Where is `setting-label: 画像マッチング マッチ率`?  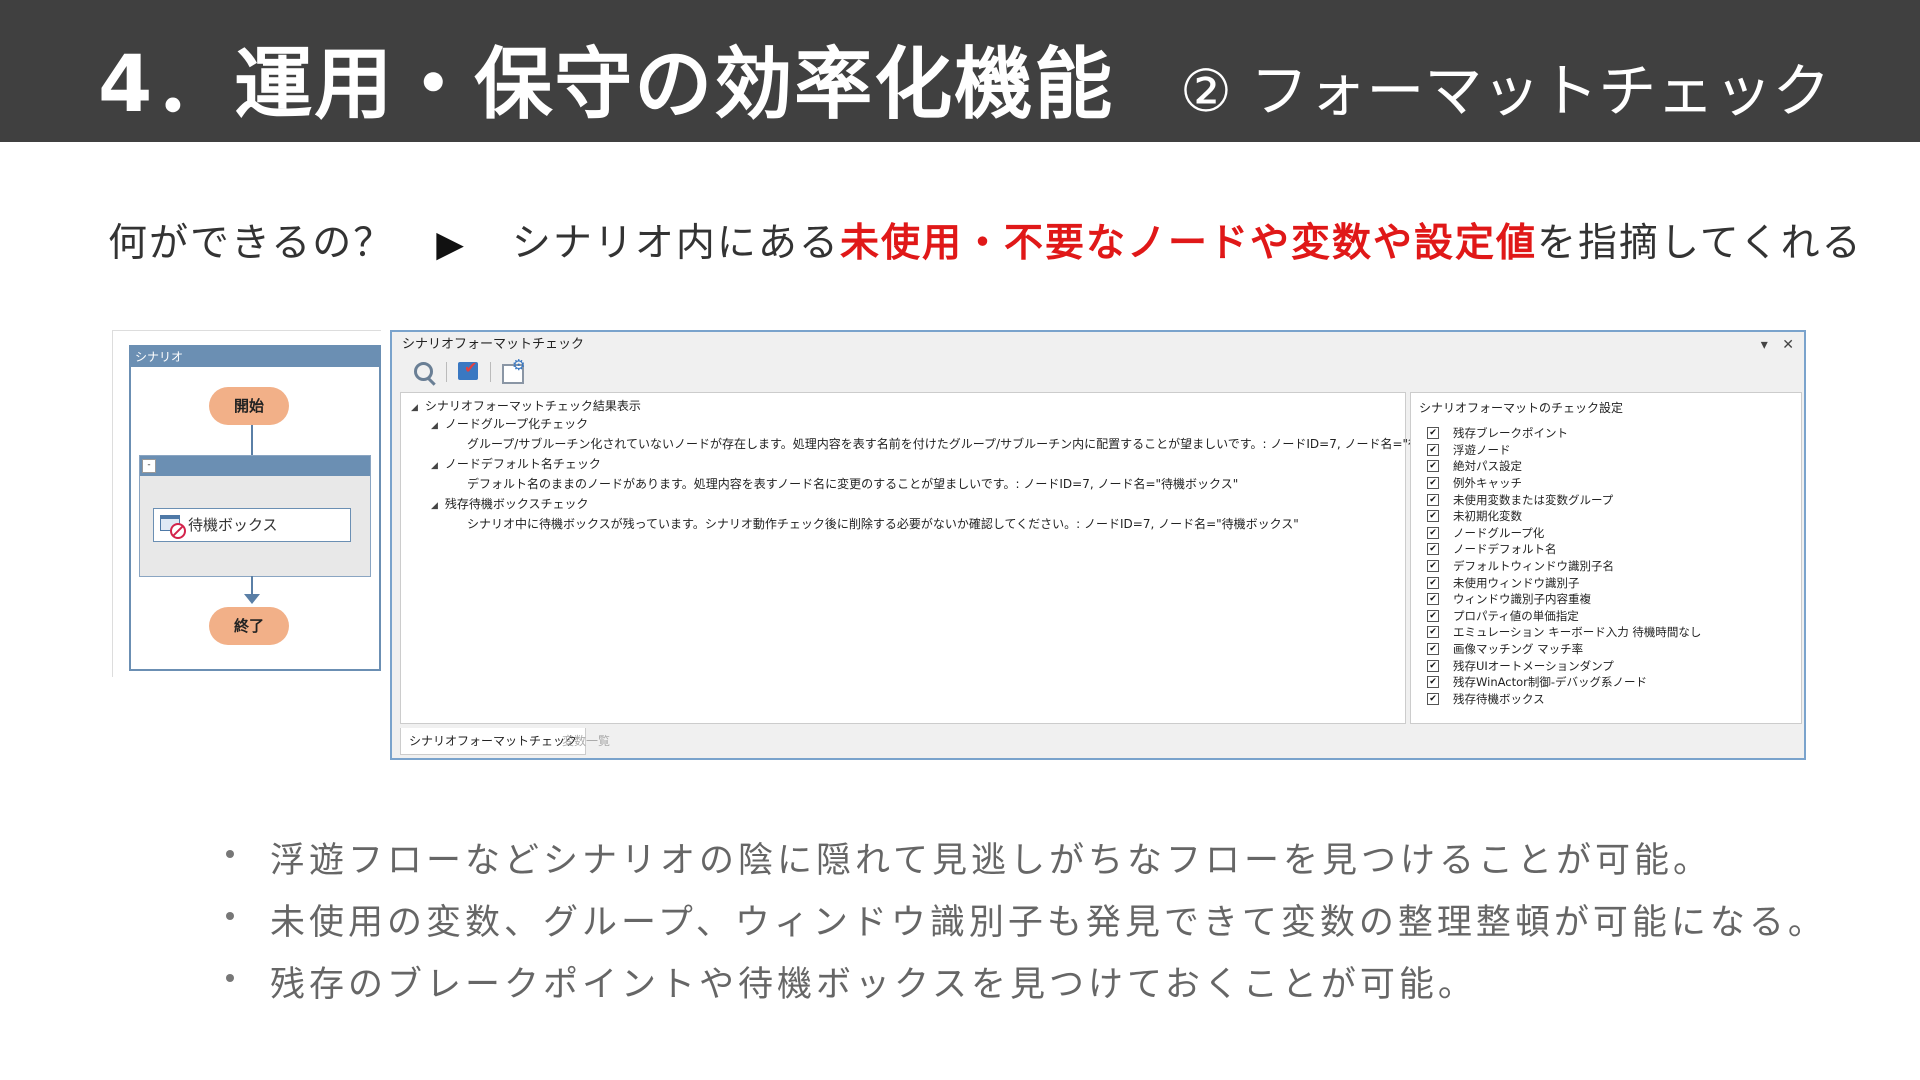
setting-label: 画像マッチング マッチ率 is located at coordinates (1518, 649).